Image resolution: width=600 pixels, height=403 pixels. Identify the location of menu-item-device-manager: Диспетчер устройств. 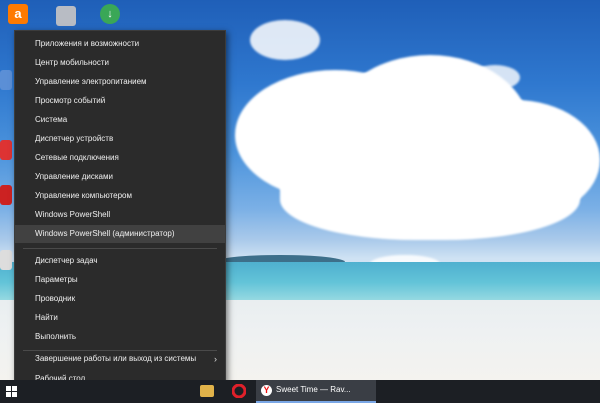
(120, 139).